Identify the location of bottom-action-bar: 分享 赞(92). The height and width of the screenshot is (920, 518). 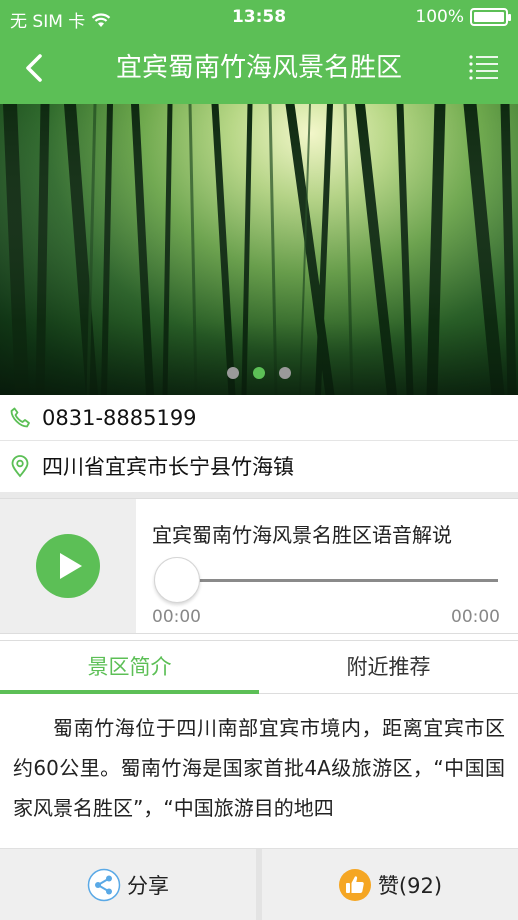
(259, 884).